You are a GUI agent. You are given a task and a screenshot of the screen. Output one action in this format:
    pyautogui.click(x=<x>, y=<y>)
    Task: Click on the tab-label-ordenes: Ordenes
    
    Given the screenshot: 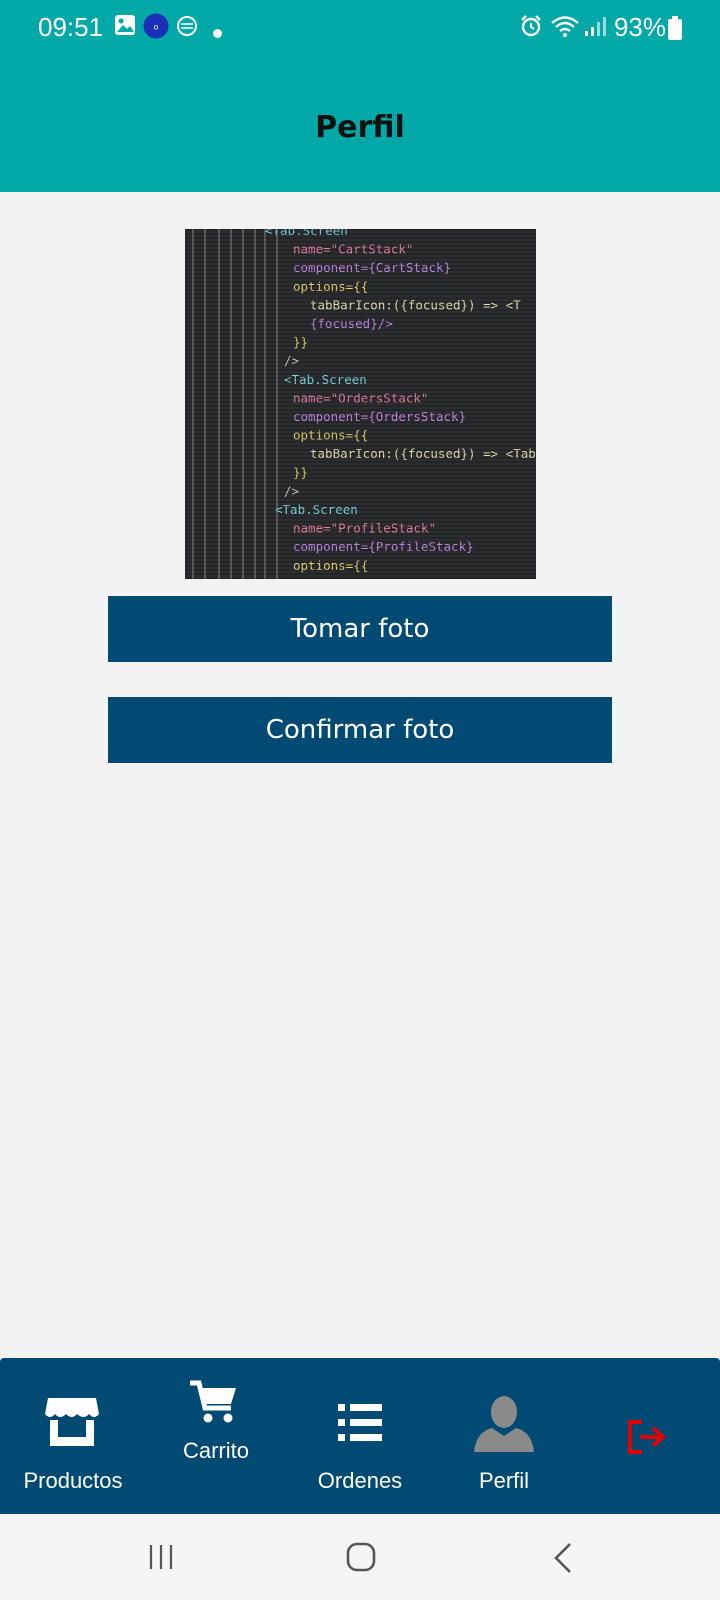 What is the action you would take?
    pyautogui.click(x=360, y=1480)
    